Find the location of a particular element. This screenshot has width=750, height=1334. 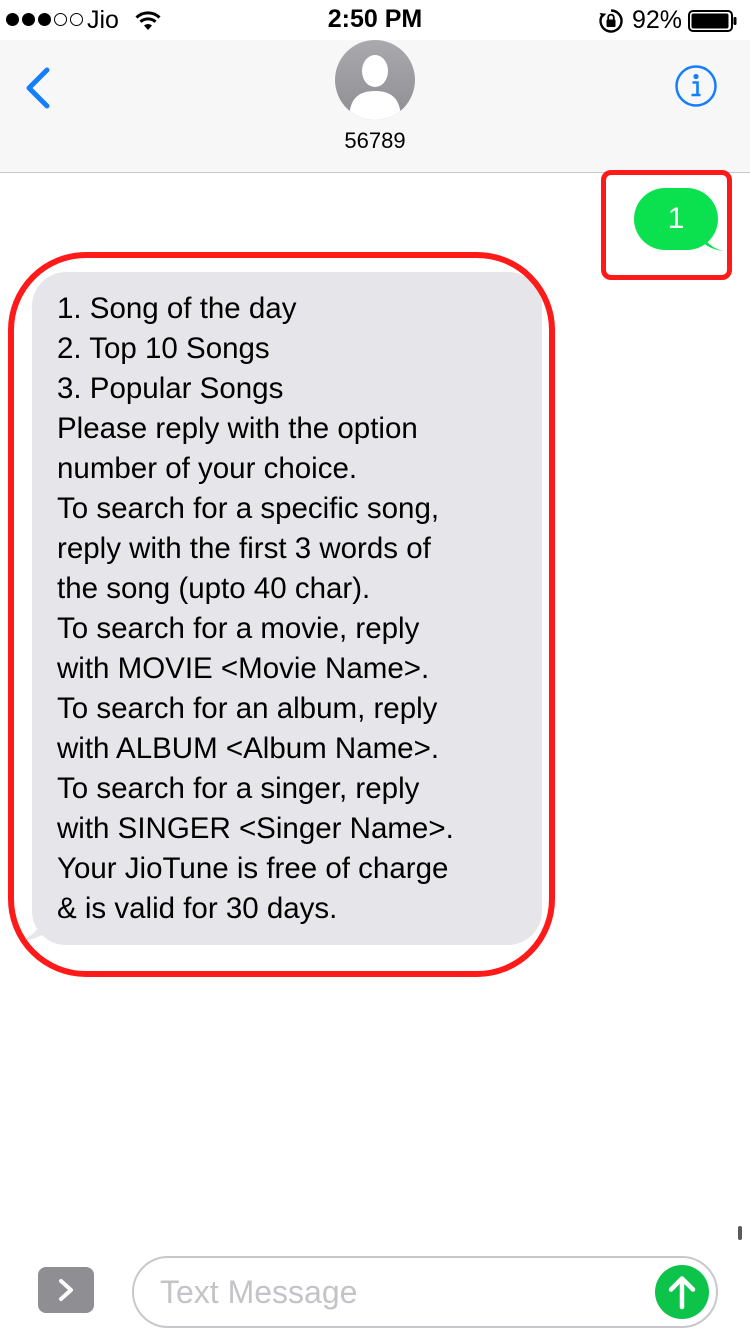

contact-name: 56789 is located at coordinates (375, 141).